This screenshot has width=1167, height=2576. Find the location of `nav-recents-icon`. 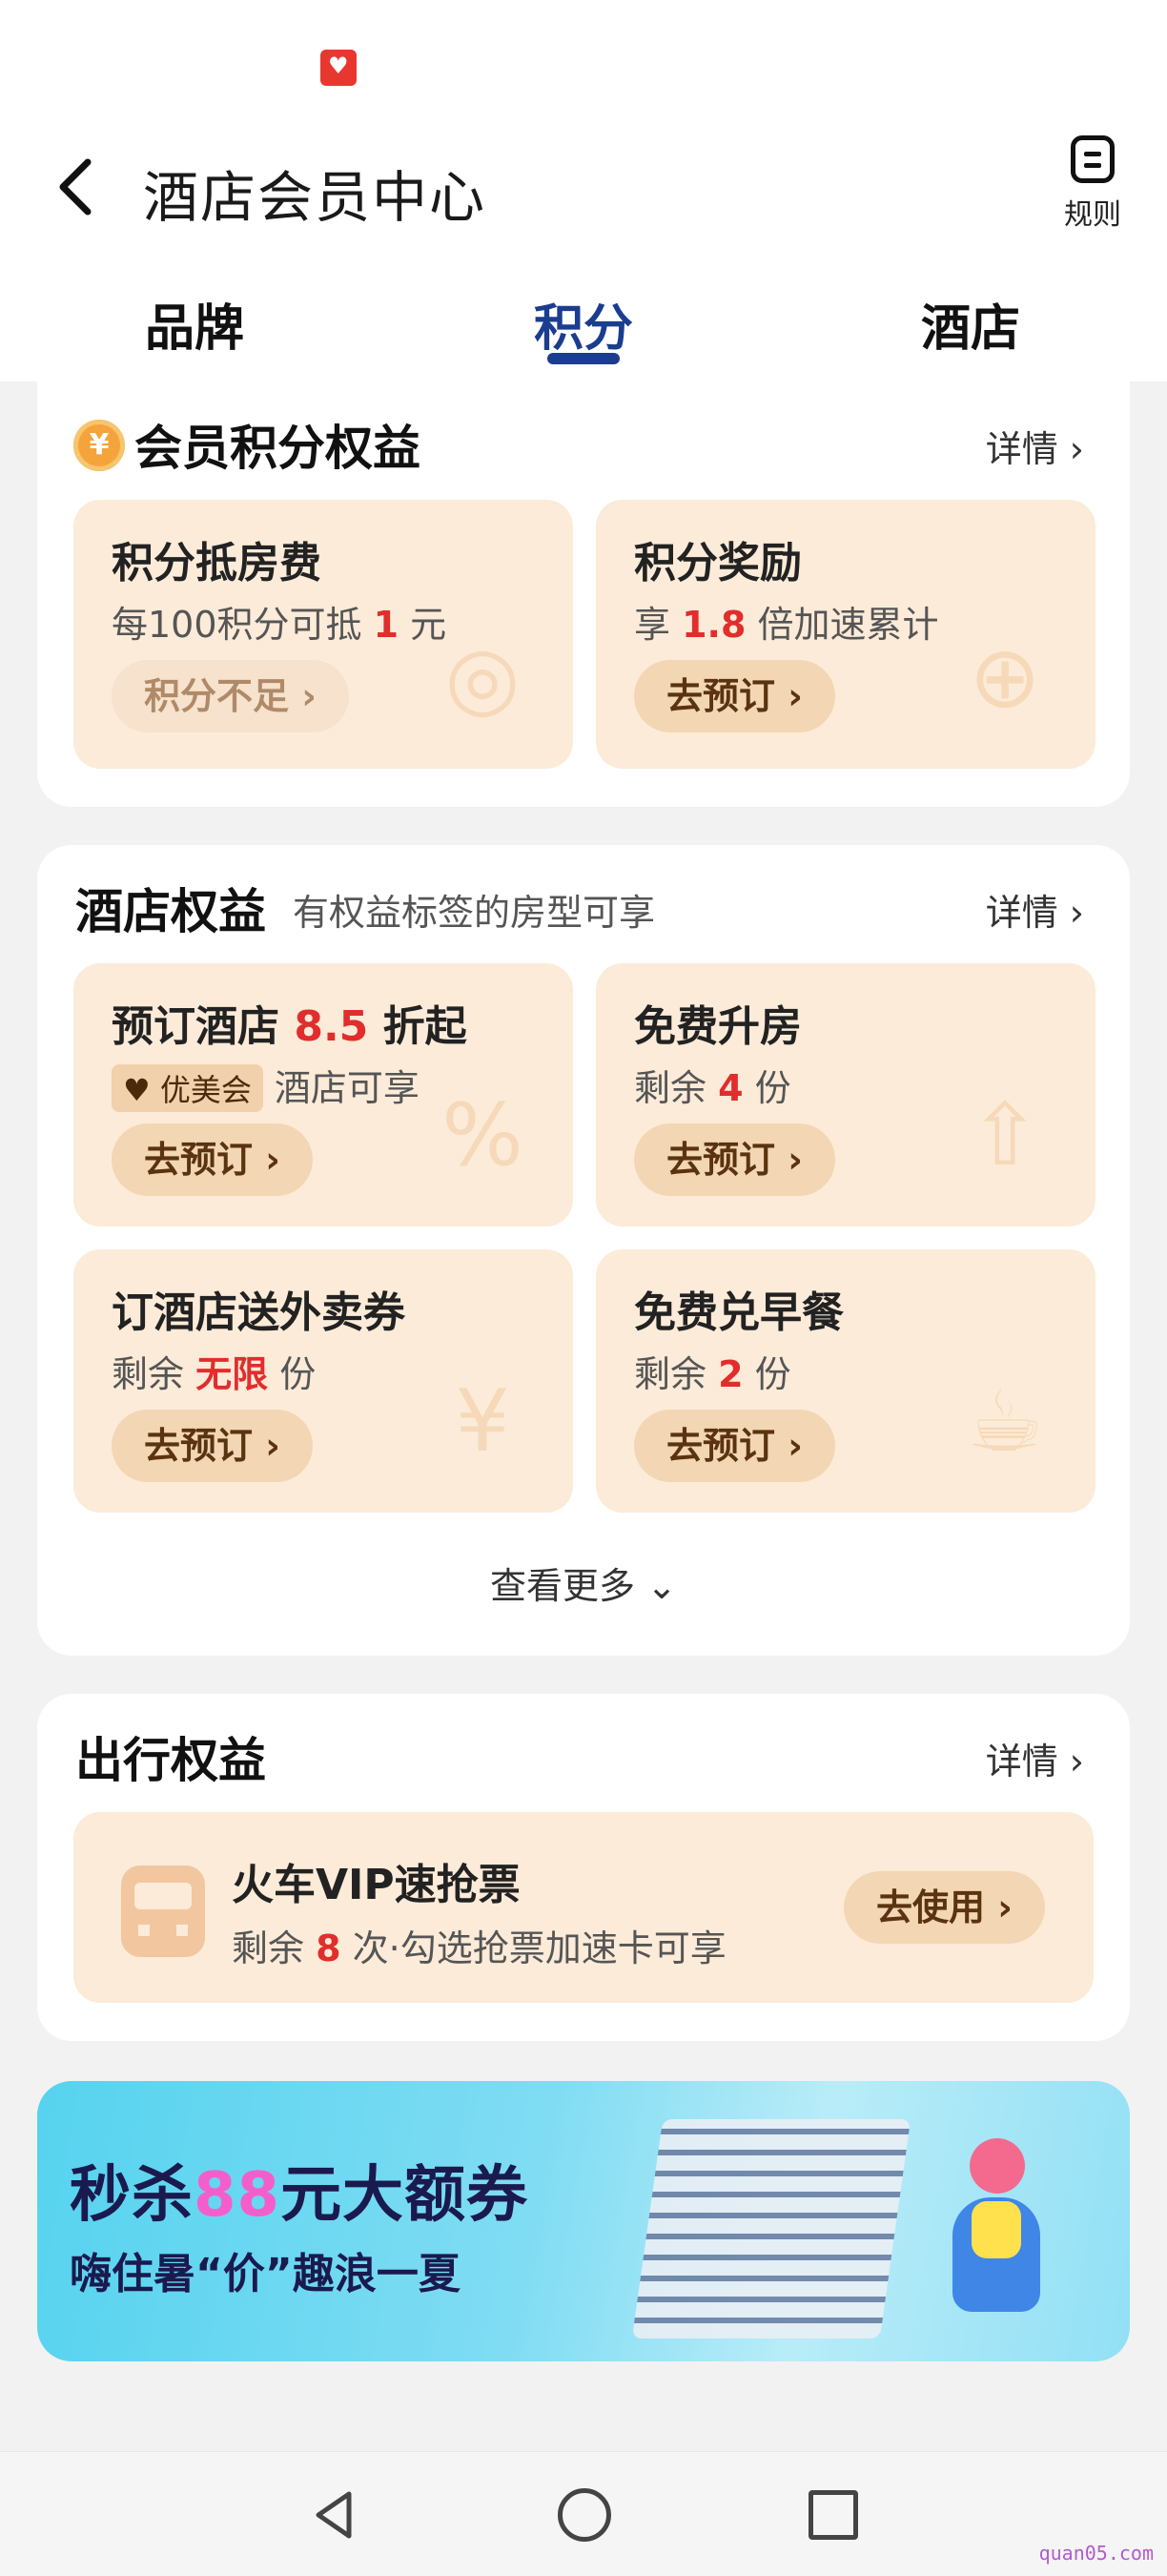

nav-recents-icon is located at coordinates (833, 2515).